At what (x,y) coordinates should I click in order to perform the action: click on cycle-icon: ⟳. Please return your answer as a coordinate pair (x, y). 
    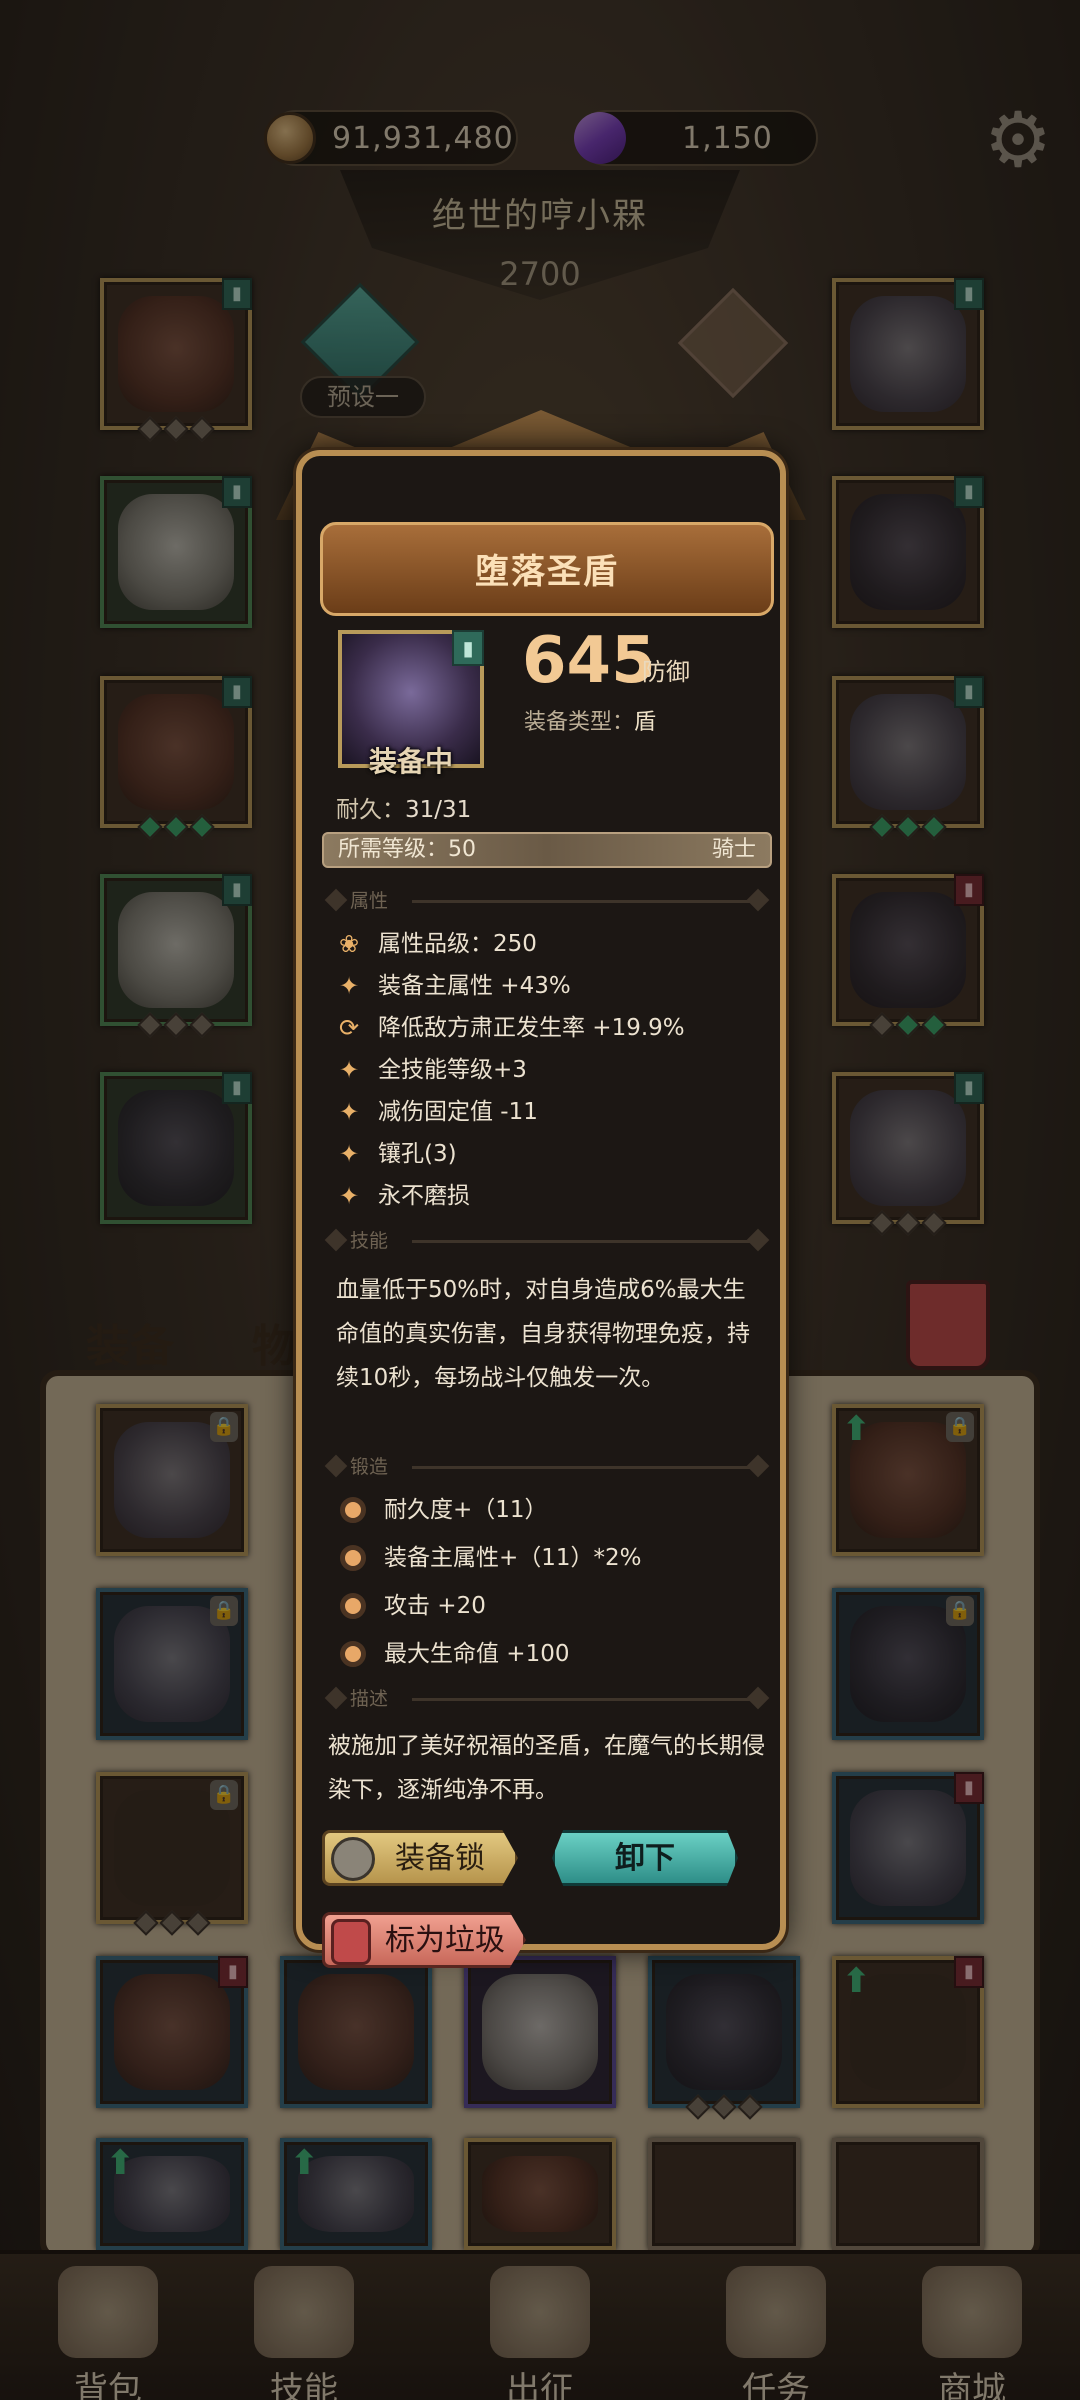
    Looking at the image, I should click on (349, 1028).